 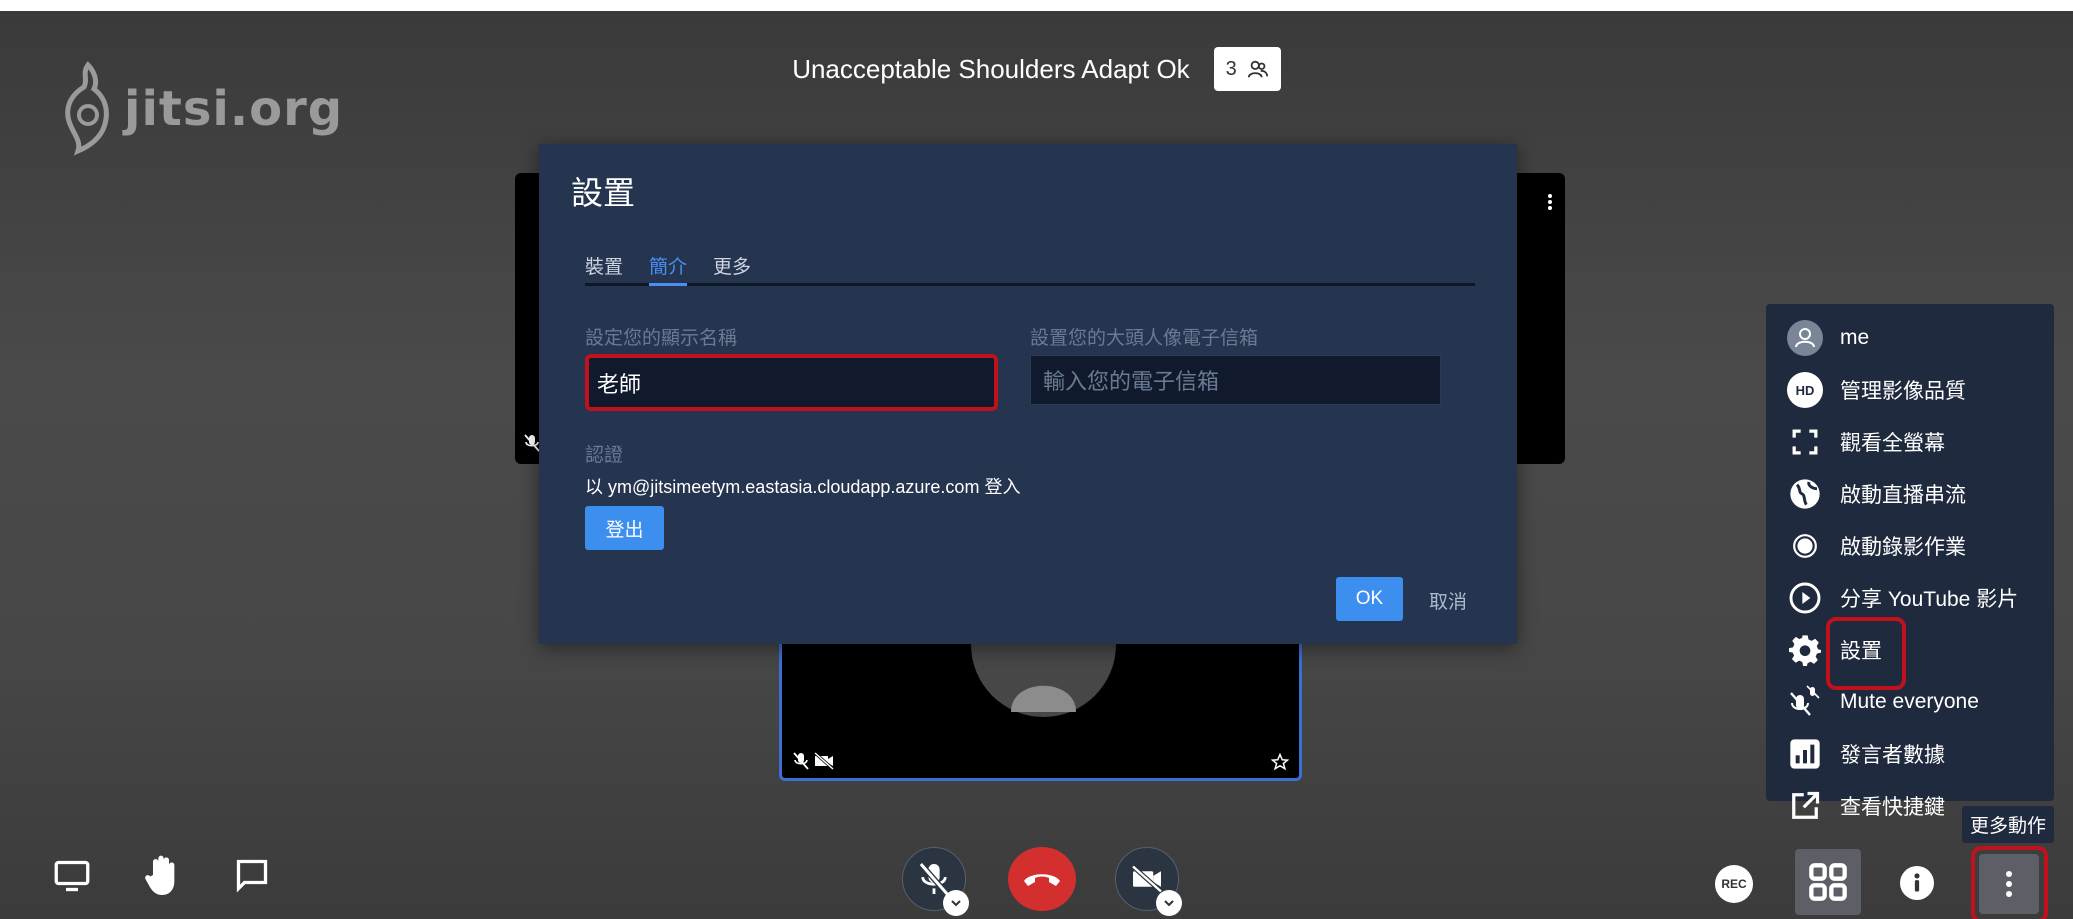 I want to click on participants-icon, so click(x=1257, y=69).